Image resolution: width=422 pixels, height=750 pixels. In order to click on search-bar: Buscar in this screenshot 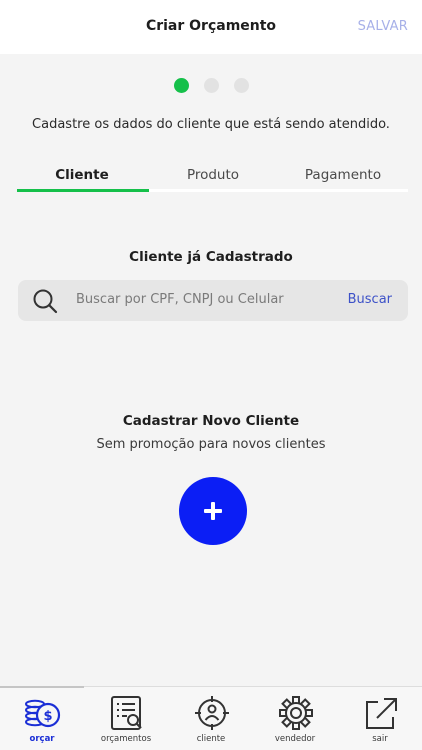, I will do `click(213, 300)`.